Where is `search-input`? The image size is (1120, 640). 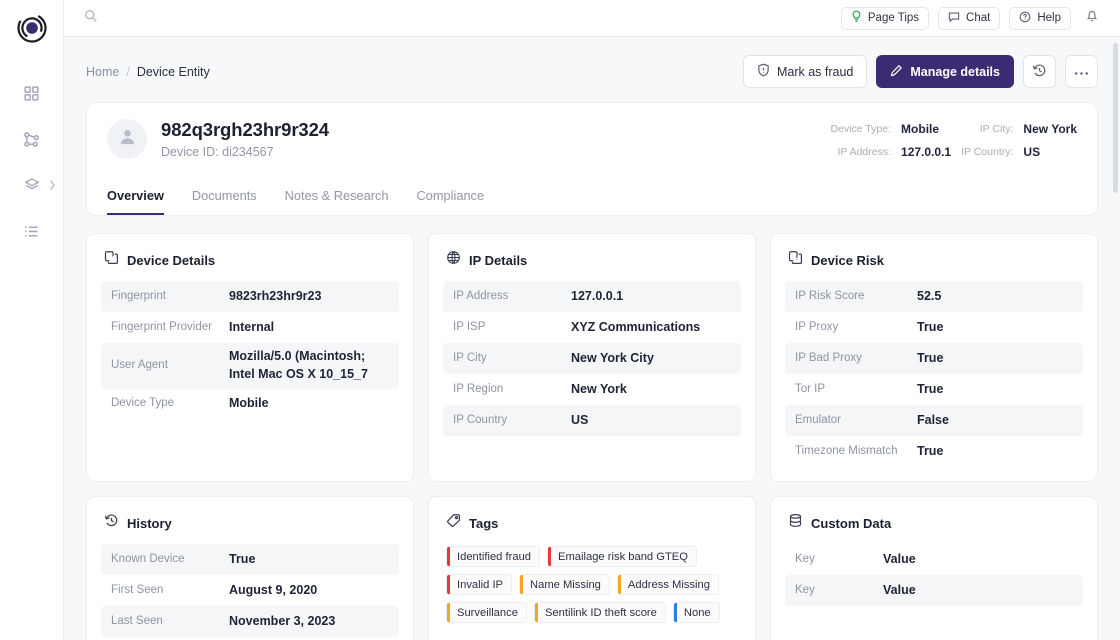
search-input is located at coordinates (236, 18).